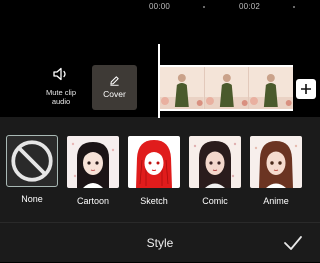 This screenshot has width=320, height=263. I want to click on style-thumb-comic, so click(215, 162).